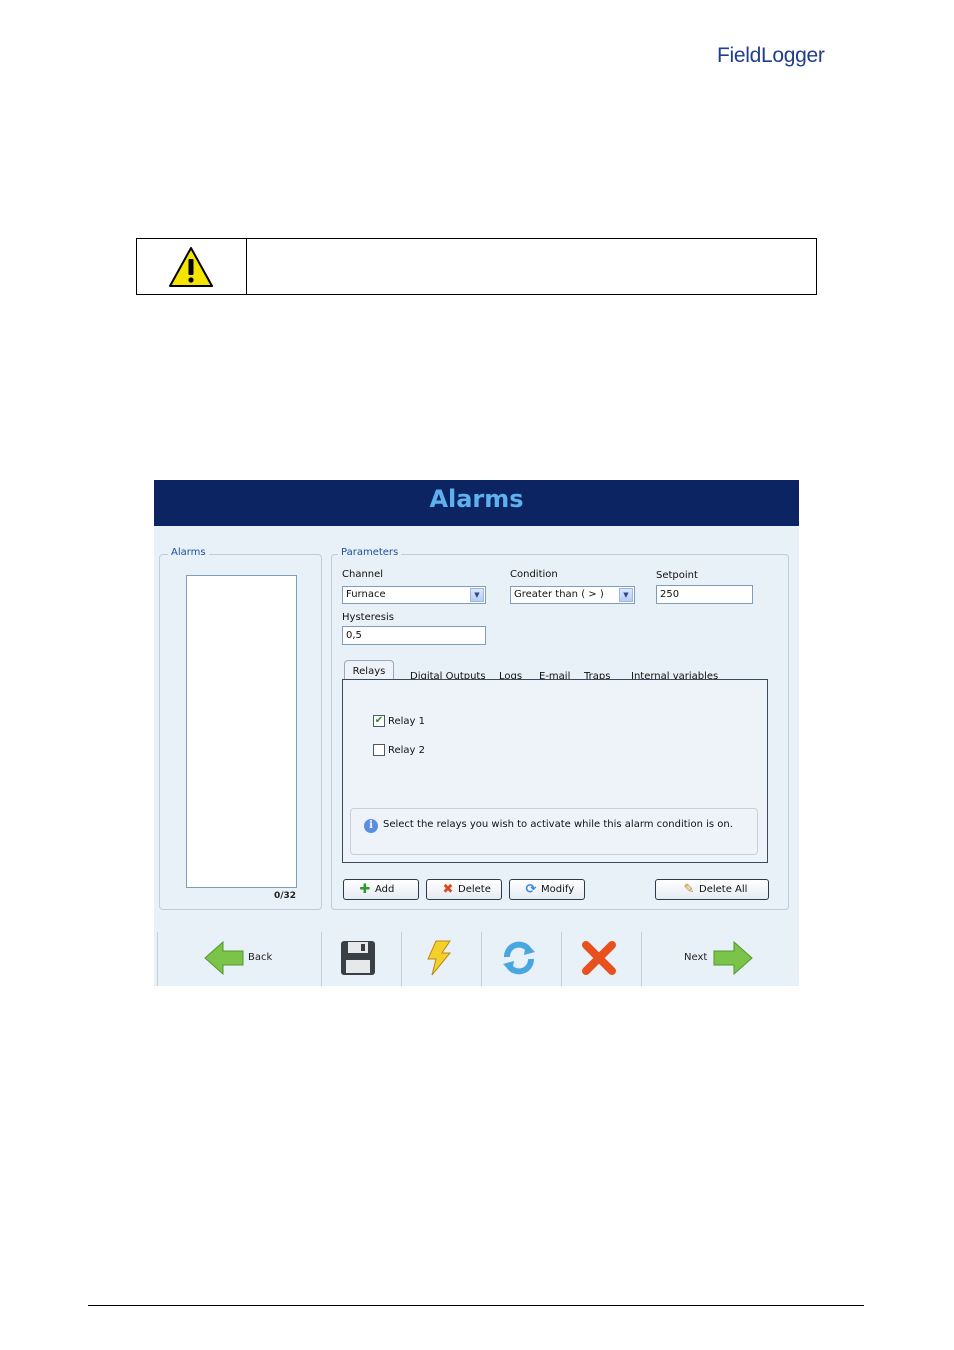 Image resolution: width=954 pixels, height=1350 pixels. Describe the element at coordinates (191, 267) in the screenshot. I see `warning-icon` at that location.